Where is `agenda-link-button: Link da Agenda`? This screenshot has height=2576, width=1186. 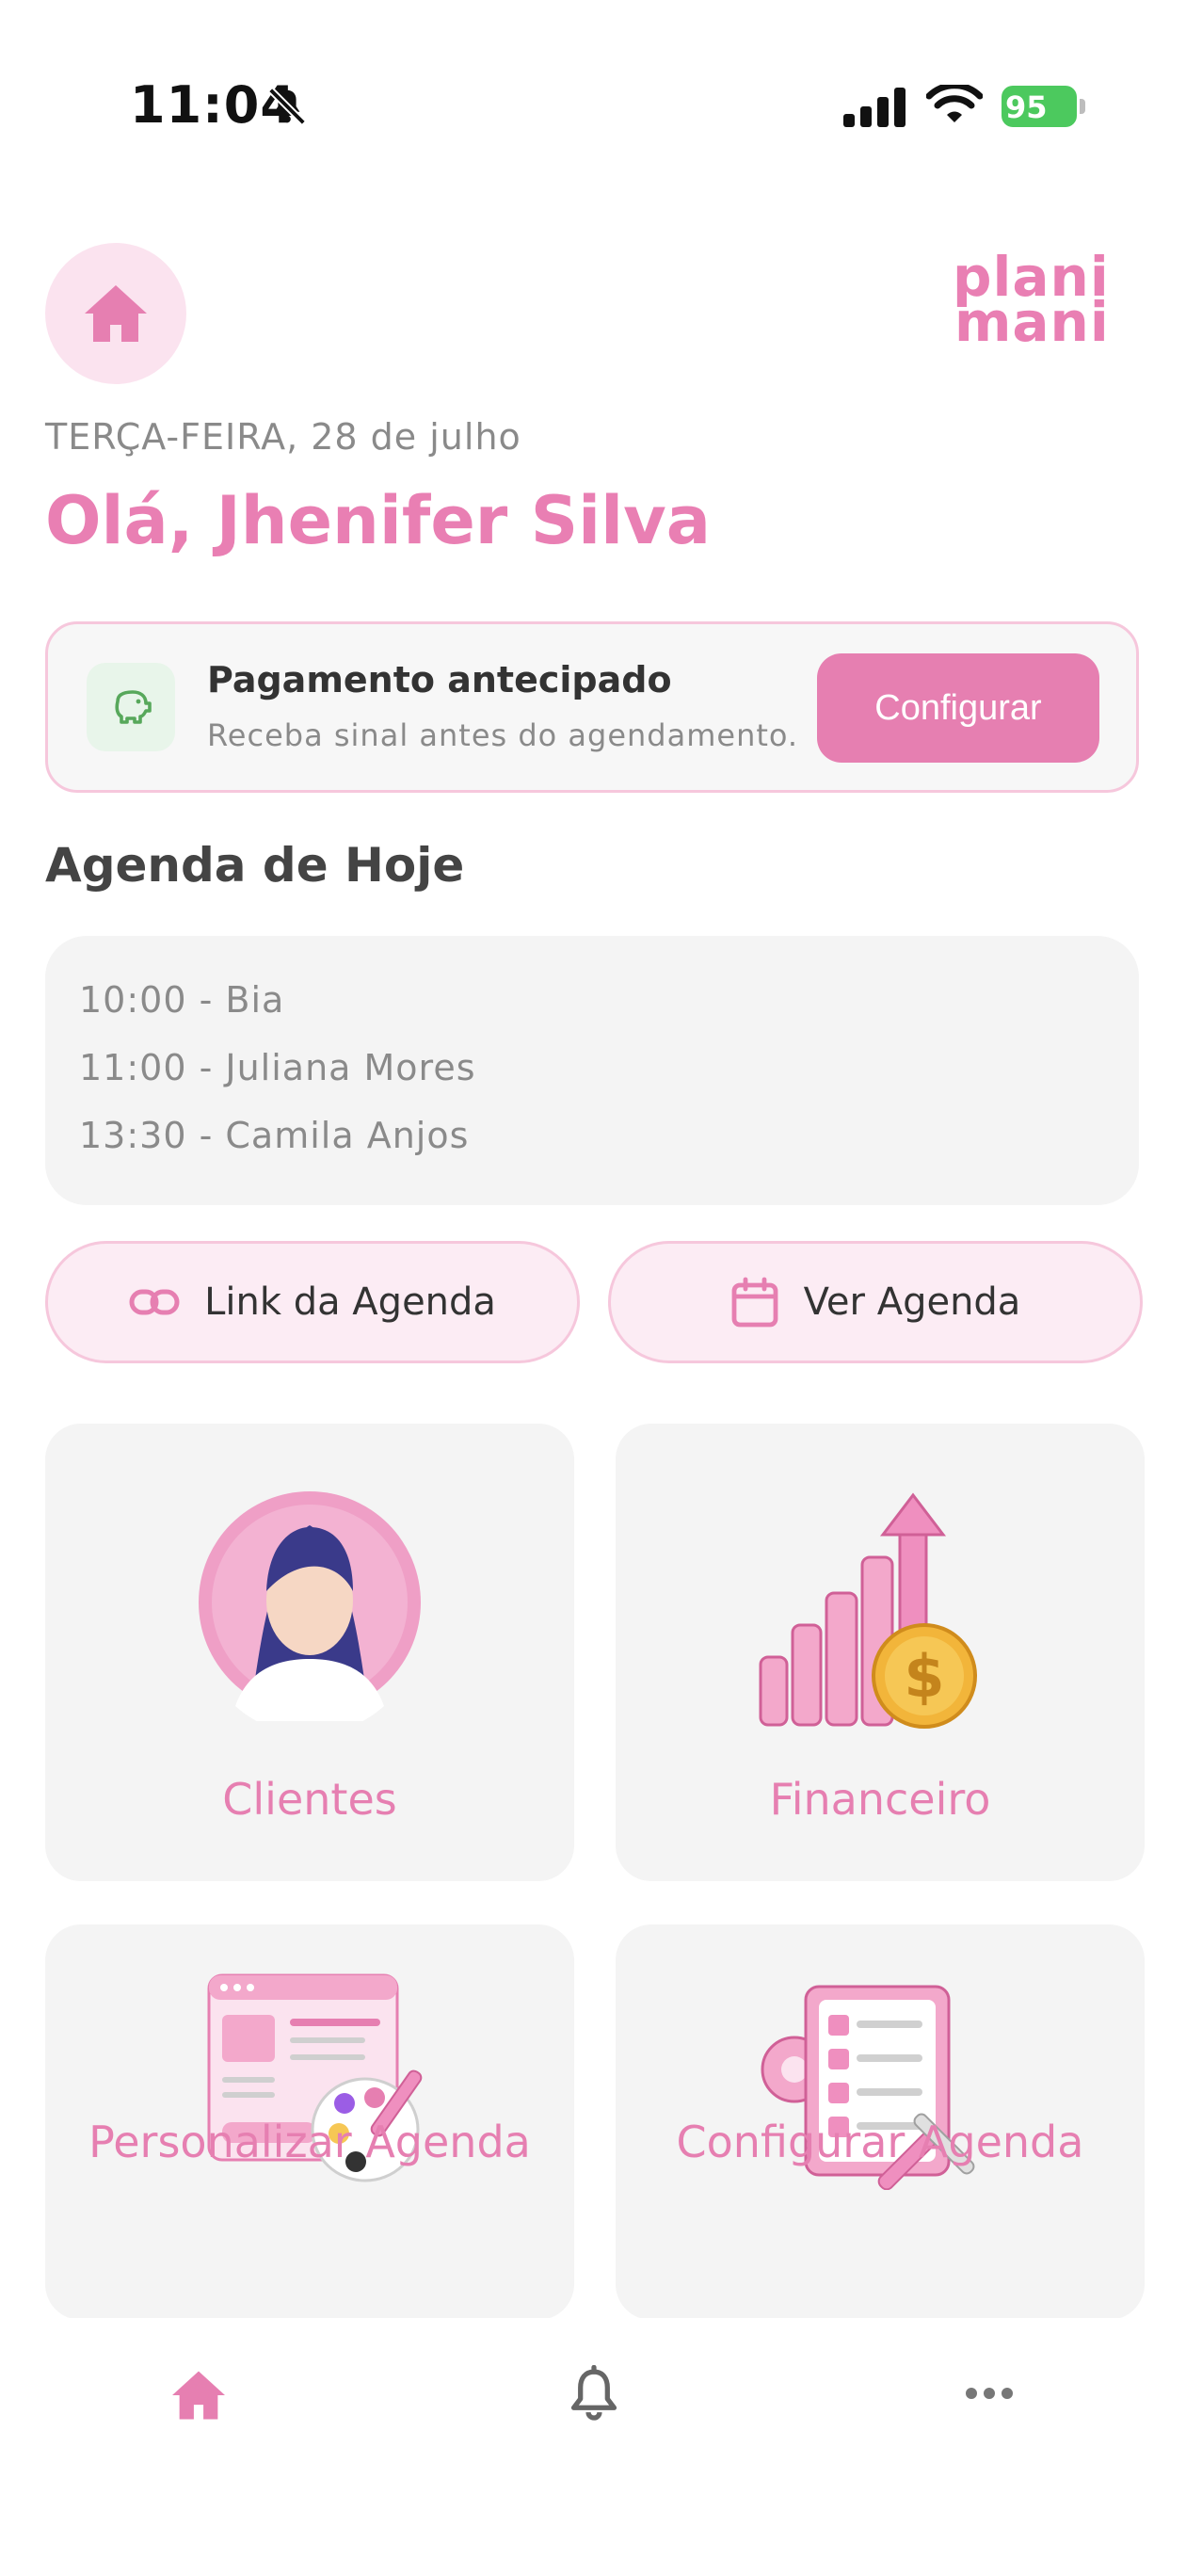 agenda-link-button: Link da Agenda is located at coordinates (312, 1302).